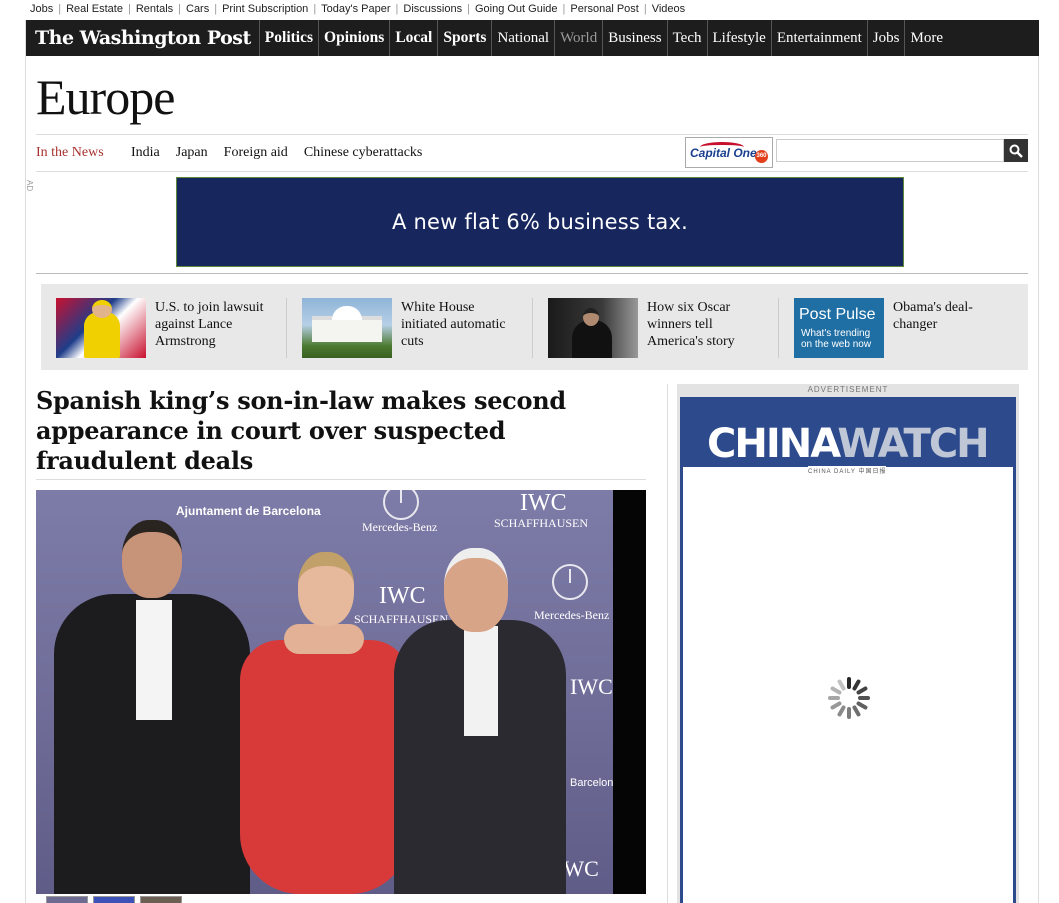 The image size is (1059, 903). Describe the element at coordinates (848, 389) in the screenshot. I see `advertisement-label: ADVERTISEMENT` at that location.